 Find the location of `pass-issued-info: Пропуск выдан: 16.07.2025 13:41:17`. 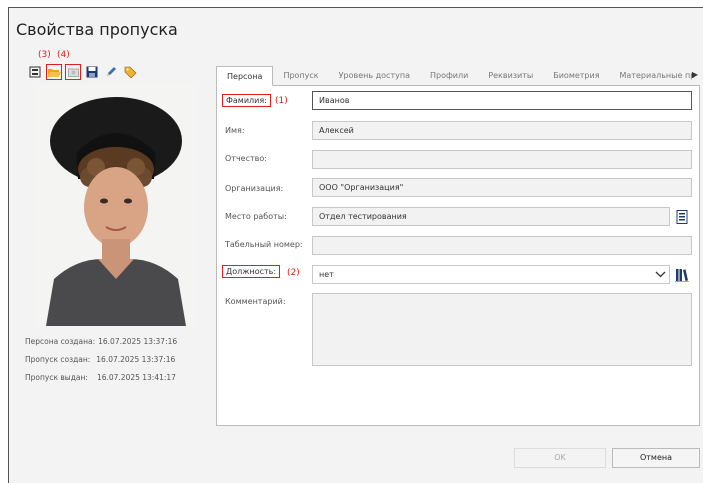

pass-issued-info: Пропуск выдан: 16.07.2025 13:41:17 is located at coordinates (100, 377).